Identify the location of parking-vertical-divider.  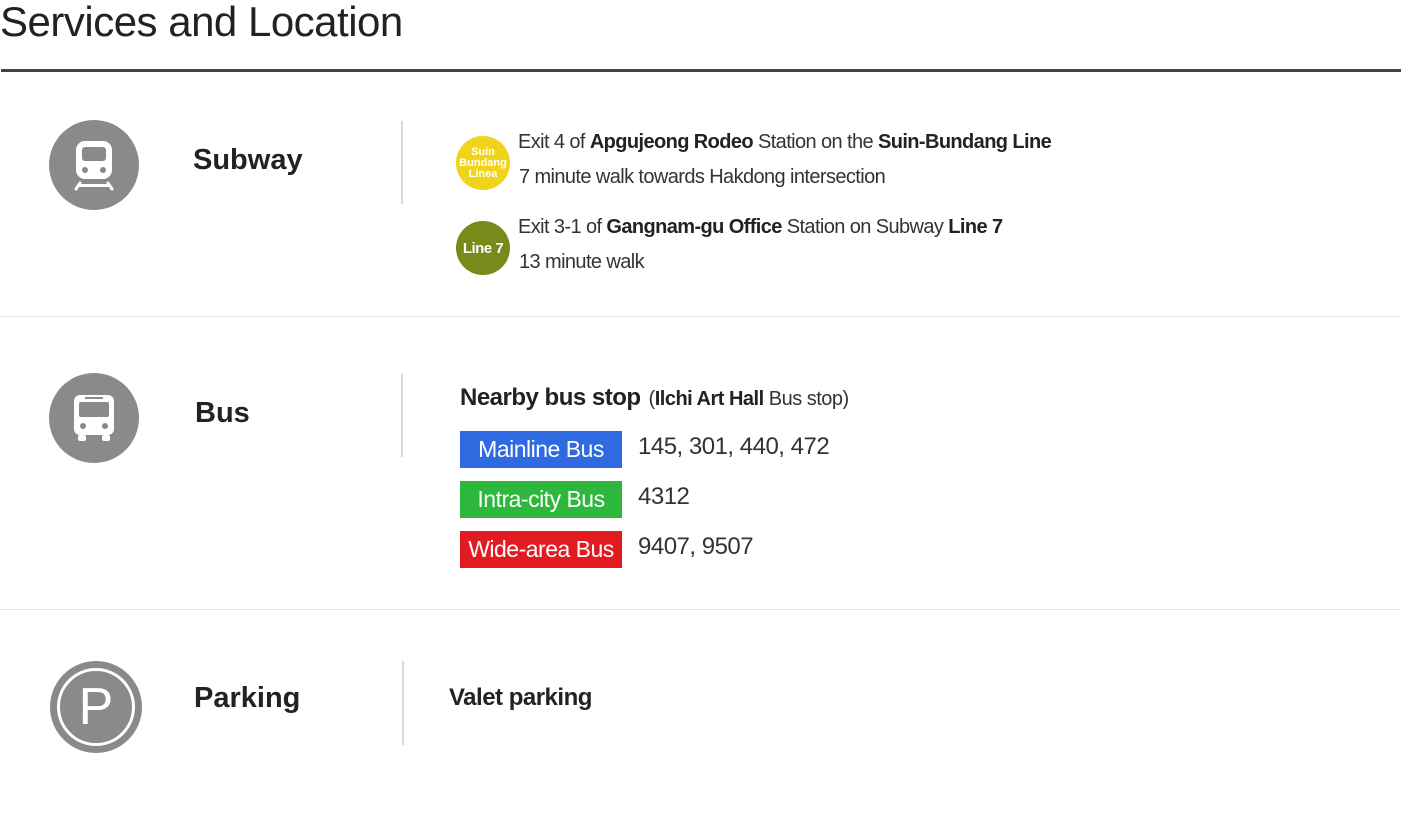
(403, 703).